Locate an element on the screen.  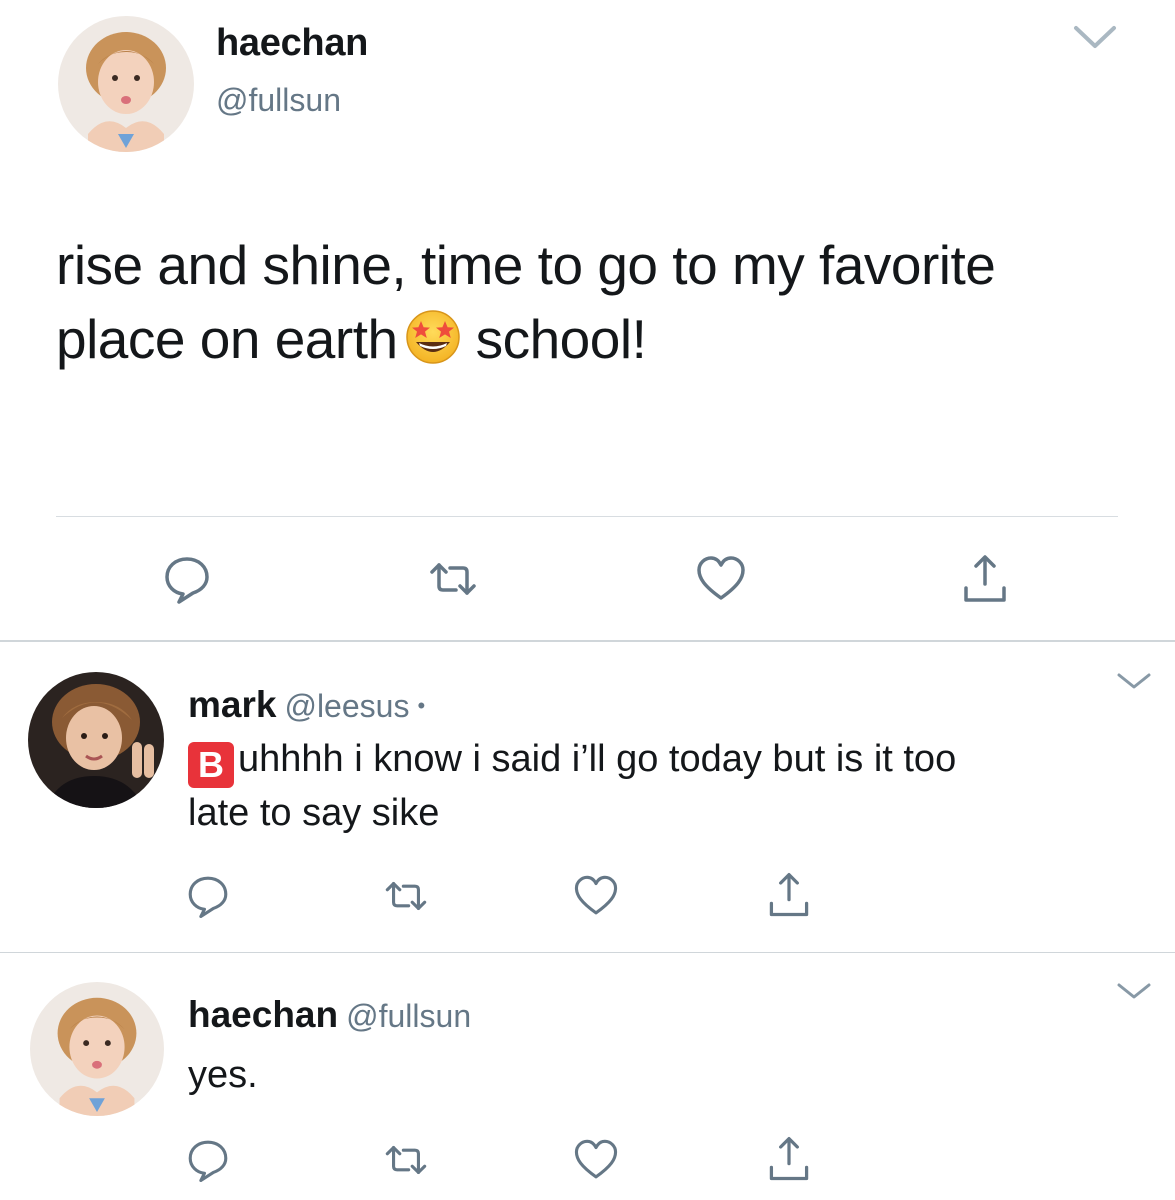
reply-text-line2: late to say sike is located at coordinates (314, 813).